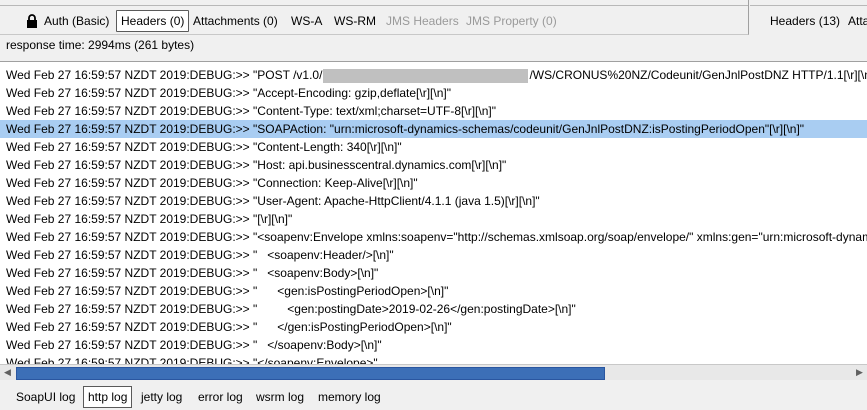 The width and height of the screenshot is (867, 410). Describe the element at coordinates (7, 372) in the screenshot. I see `scroll-left-icon: ◀` at that location.